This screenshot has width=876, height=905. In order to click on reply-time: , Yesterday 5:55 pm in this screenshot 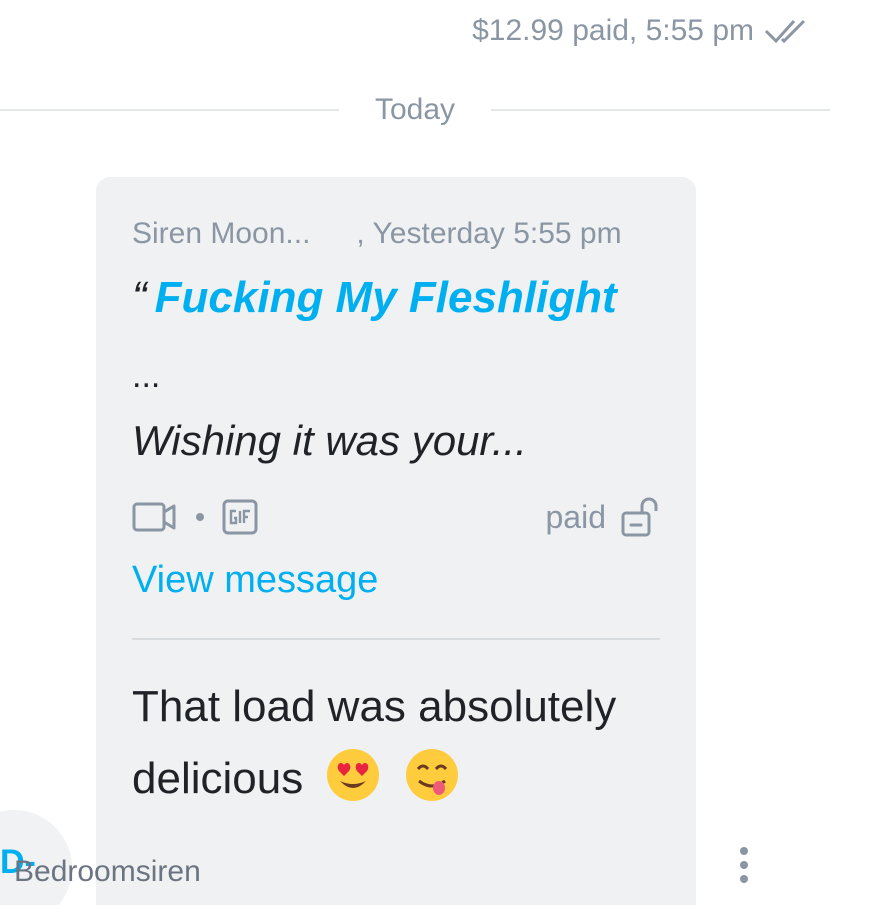, I will do `click(489, 233)`.